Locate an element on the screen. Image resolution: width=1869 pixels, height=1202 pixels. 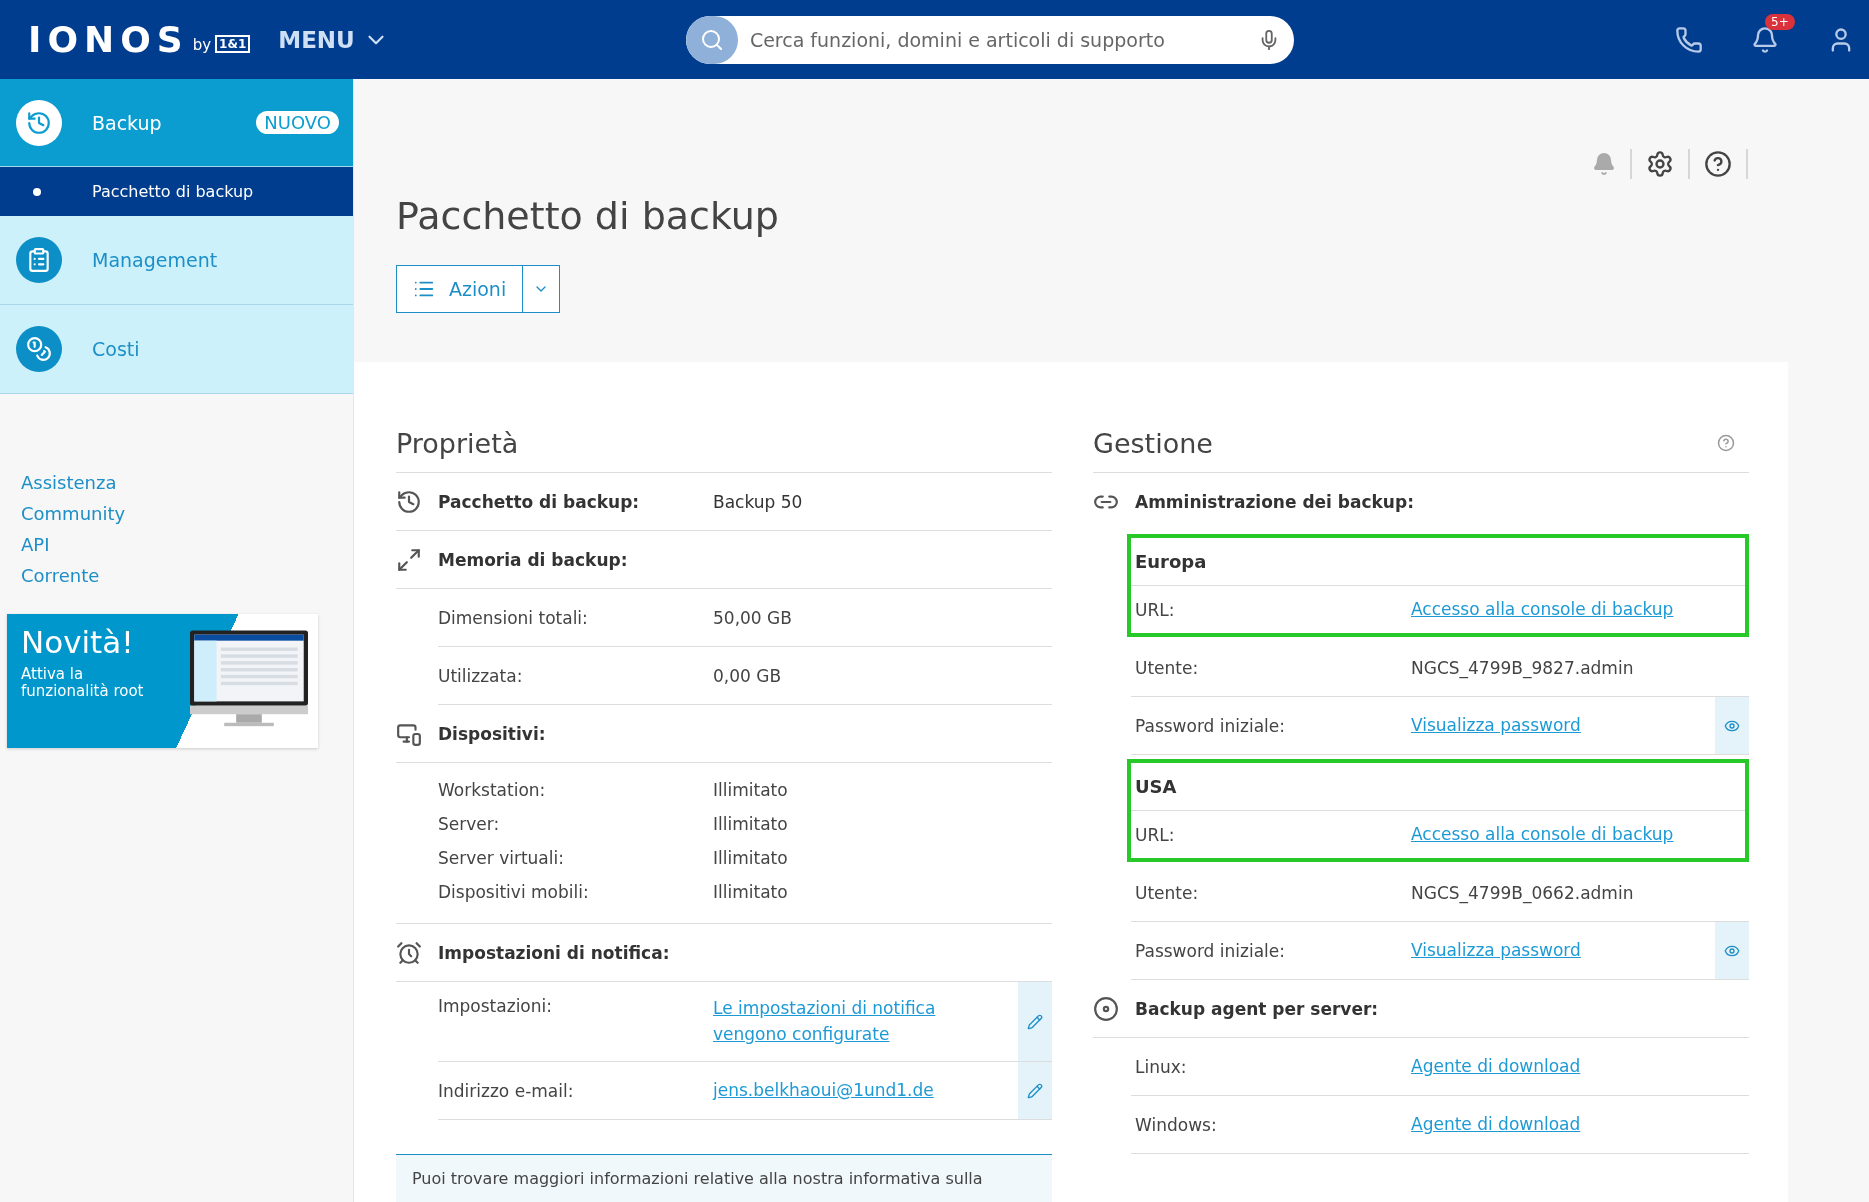
property-label: Dimensioni totali: is located at coordinates (513, 617).